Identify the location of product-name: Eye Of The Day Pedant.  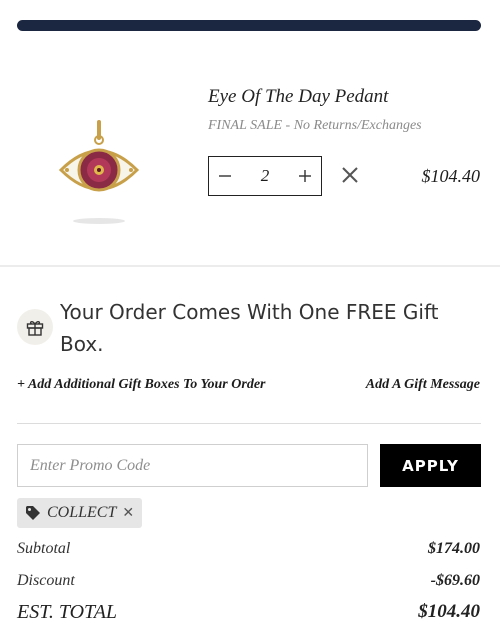
(298, 97).